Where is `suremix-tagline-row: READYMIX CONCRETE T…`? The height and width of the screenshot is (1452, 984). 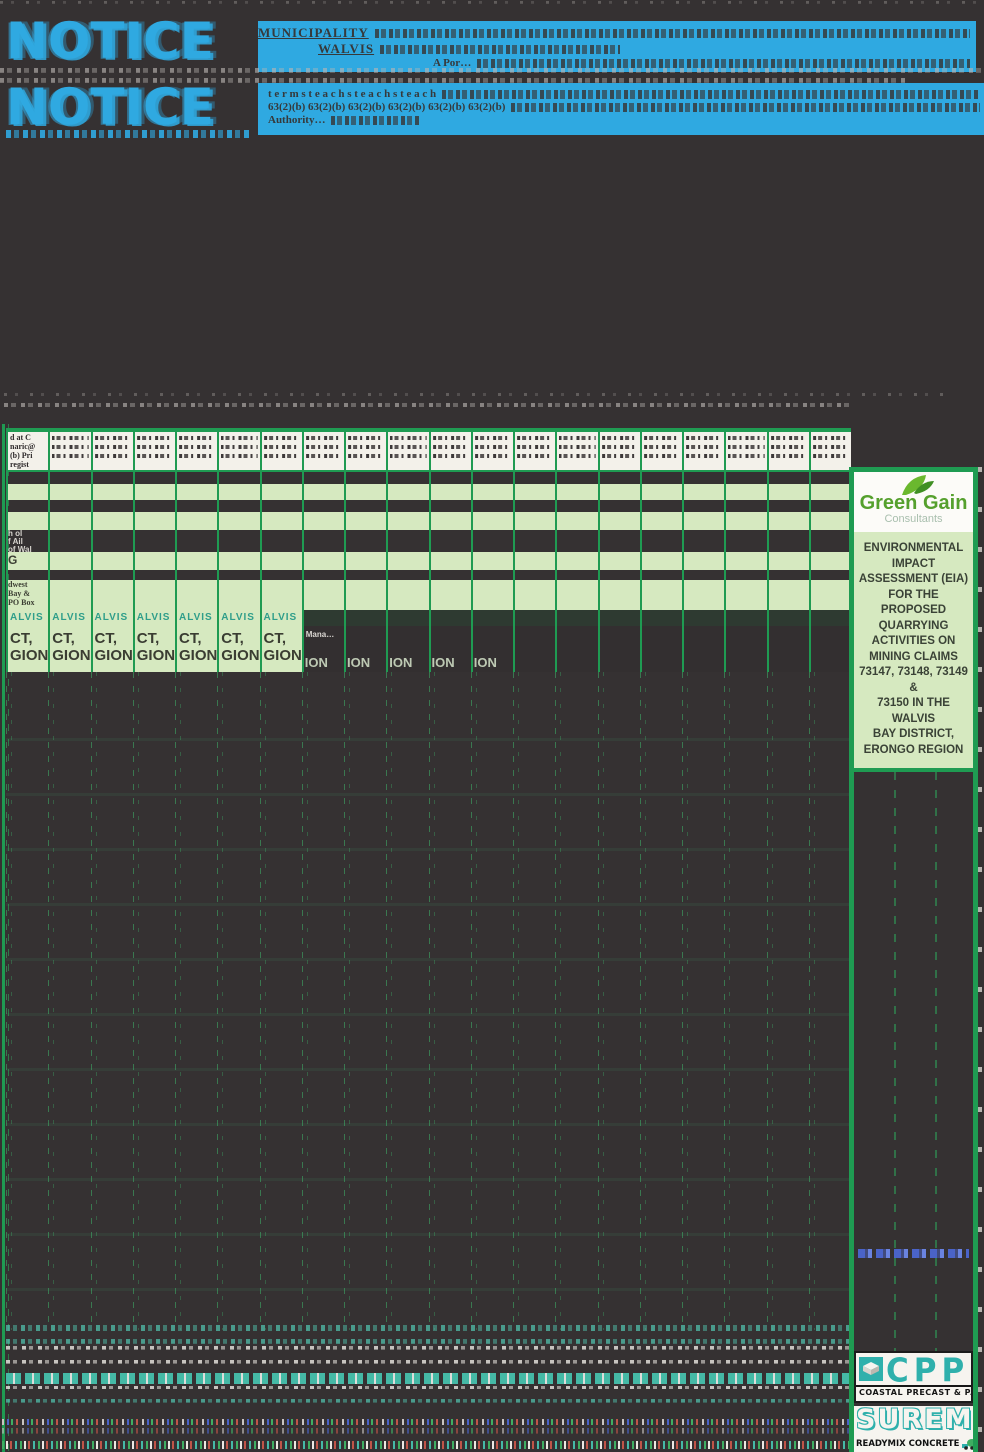
suremix-tagline-row: READYMIX CONCRETE T… is located at coordinates (914, 1444).